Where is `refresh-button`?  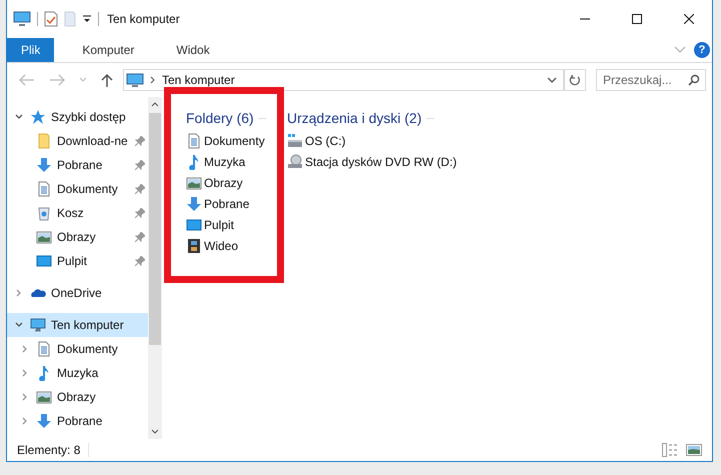
refresh-button is located at coordinates (575, 80).